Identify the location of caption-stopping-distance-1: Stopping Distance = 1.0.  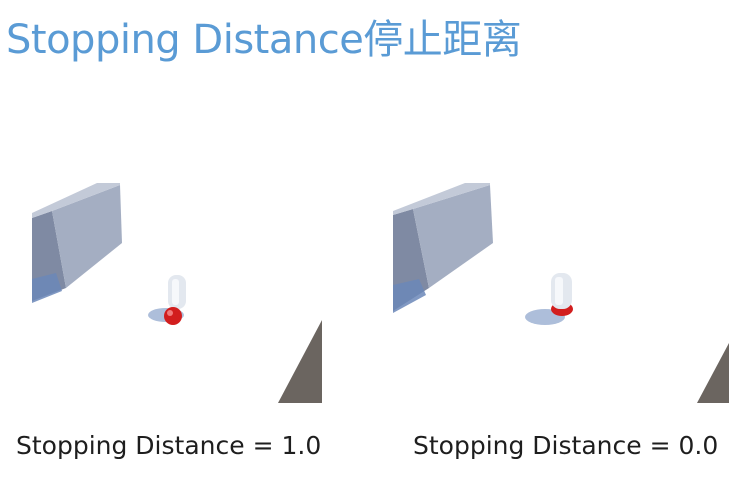
(169, 445).